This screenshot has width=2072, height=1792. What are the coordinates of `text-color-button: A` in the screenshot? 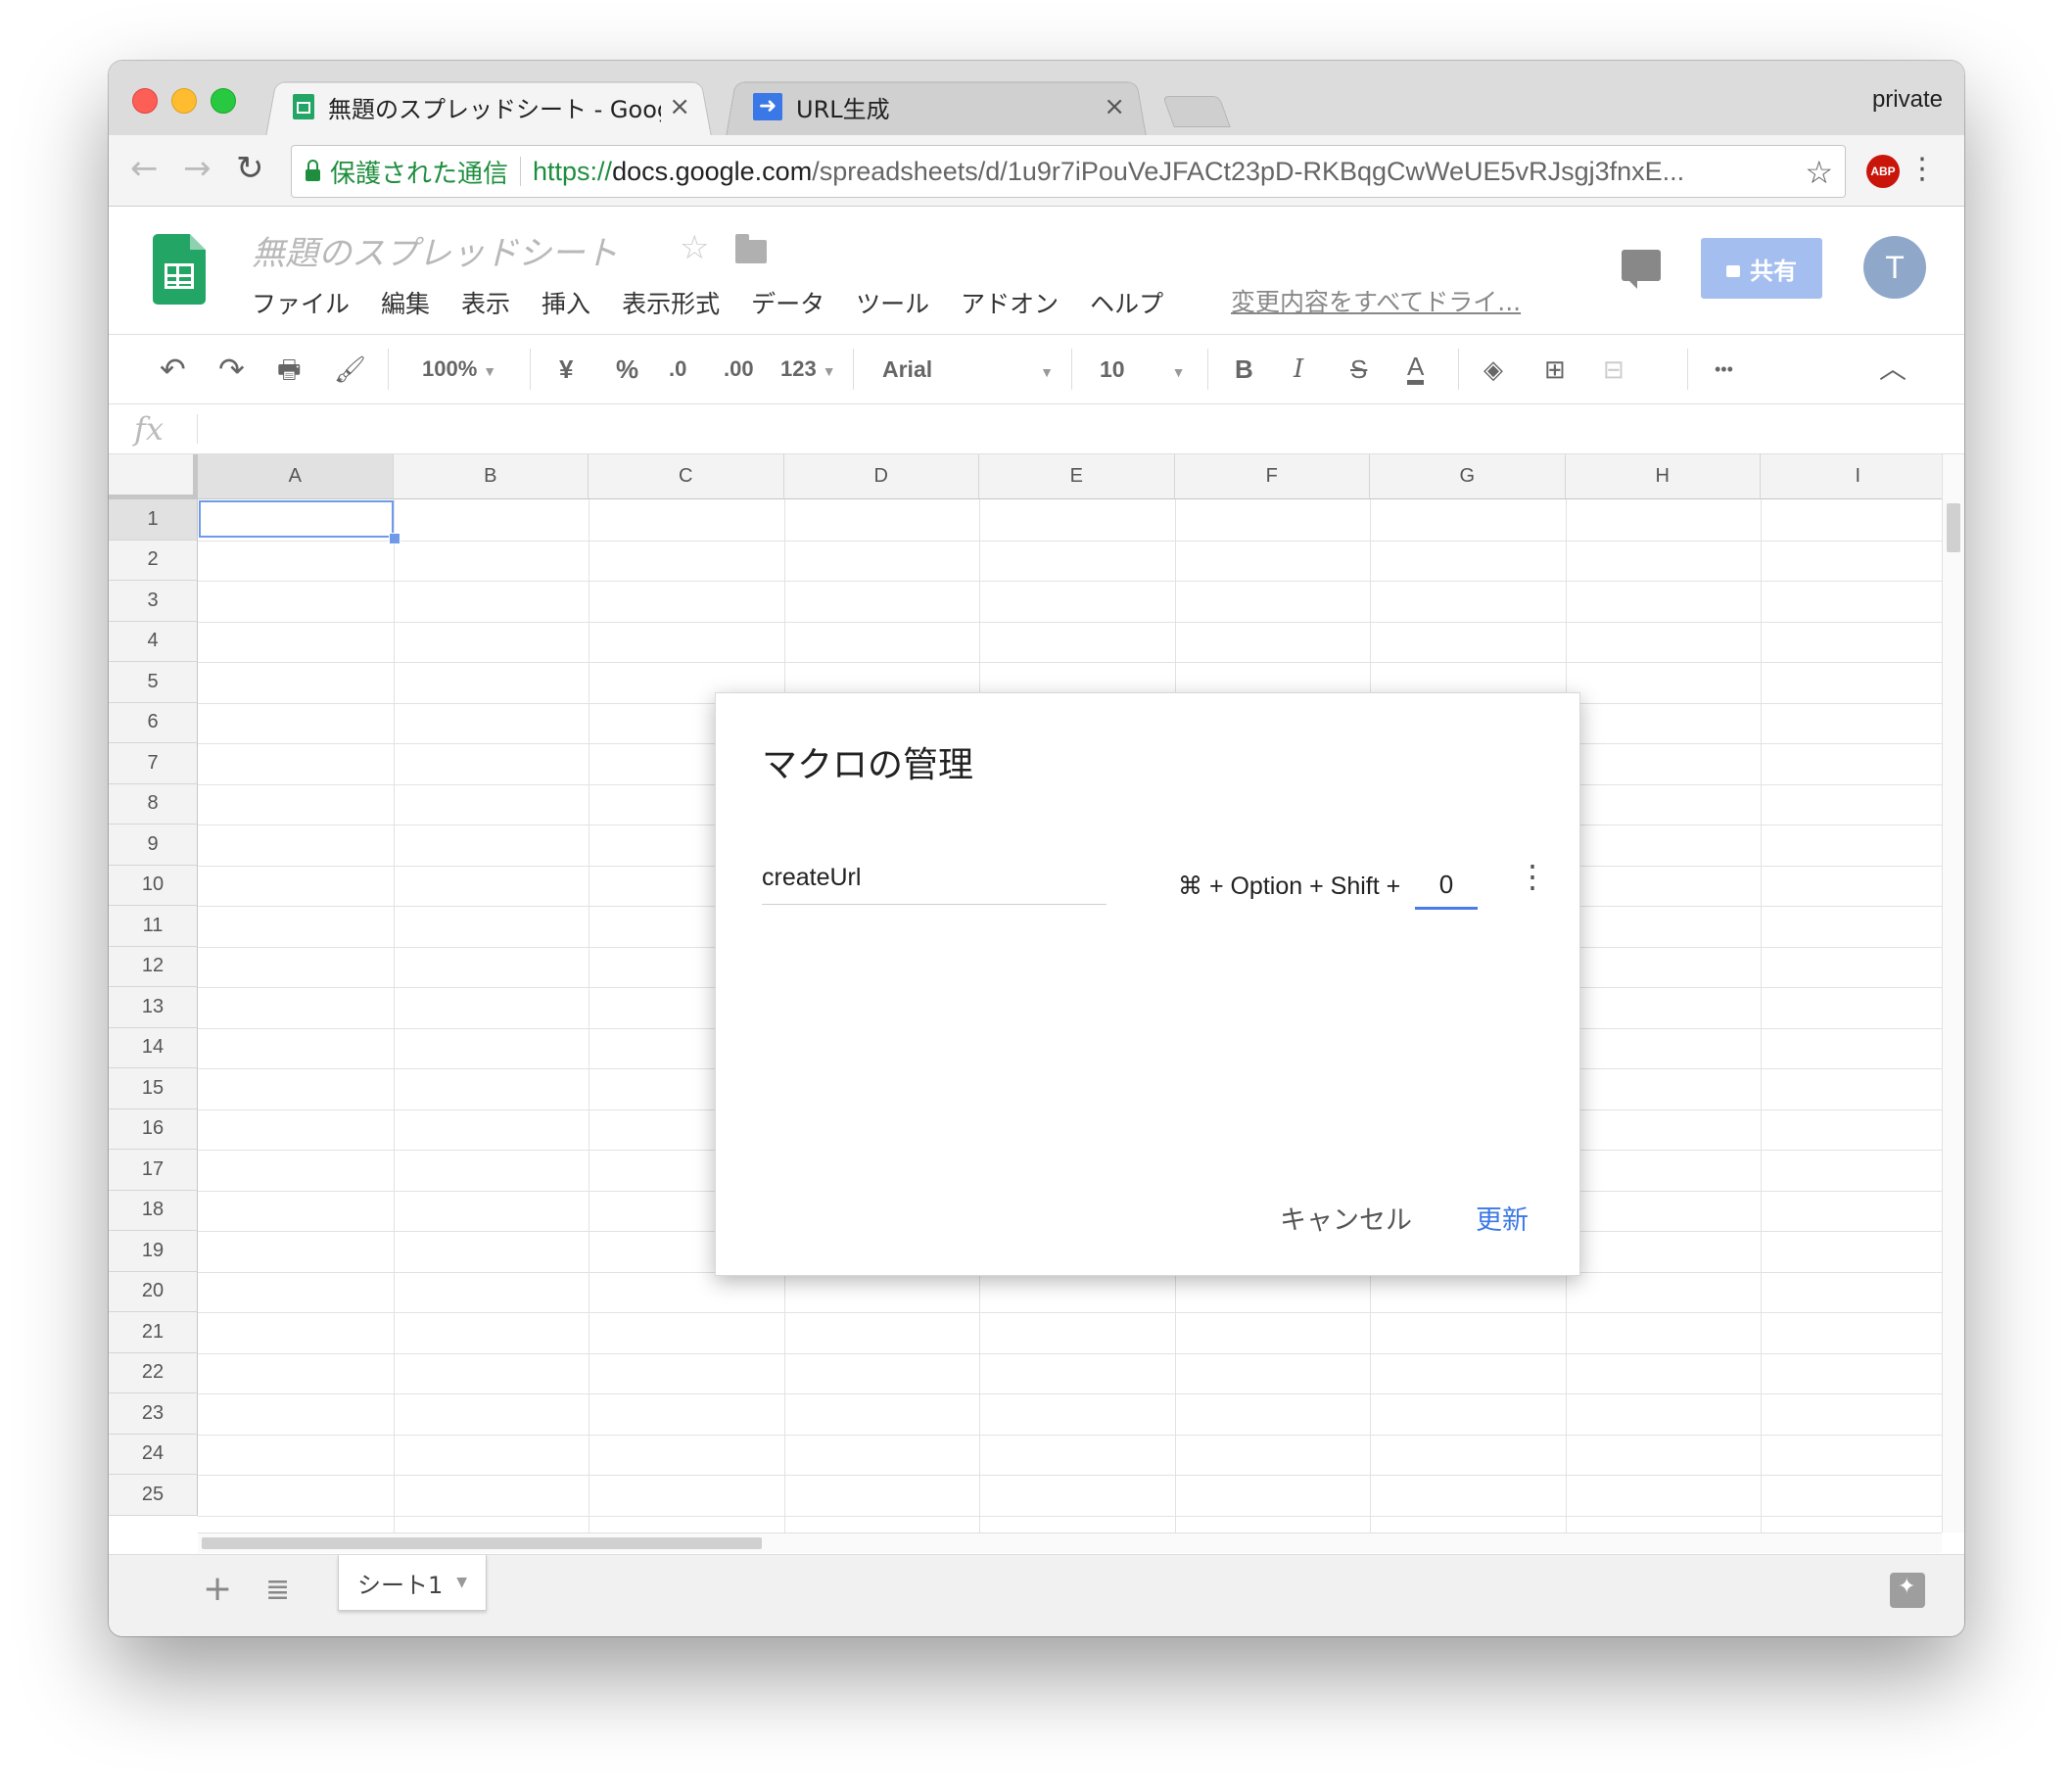 It's located at (1416, 369).